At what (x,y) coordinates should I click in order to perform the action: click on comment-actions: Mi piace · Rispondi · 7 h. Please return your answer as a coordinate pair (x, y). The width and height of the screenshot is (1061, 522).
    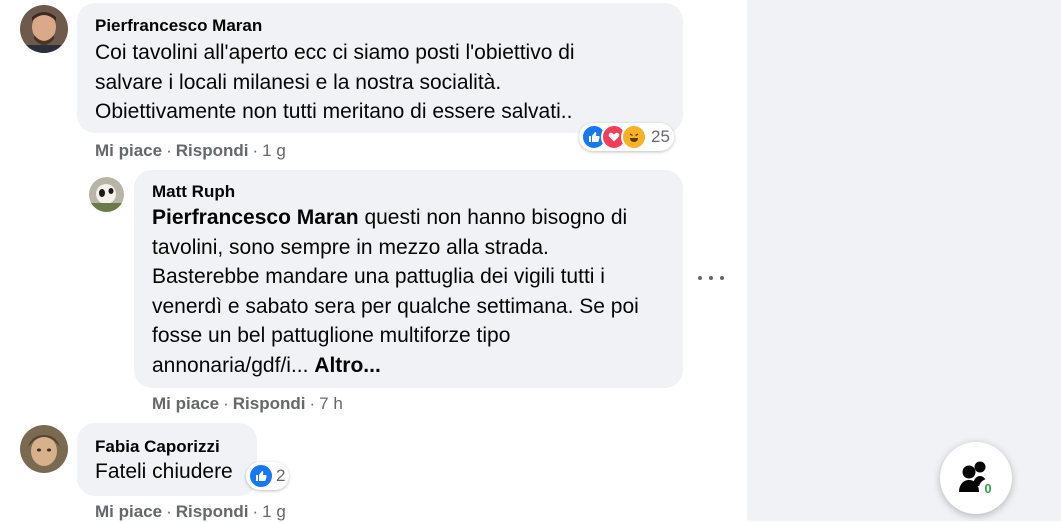
    Looking at the image, I should click on (247, 404).